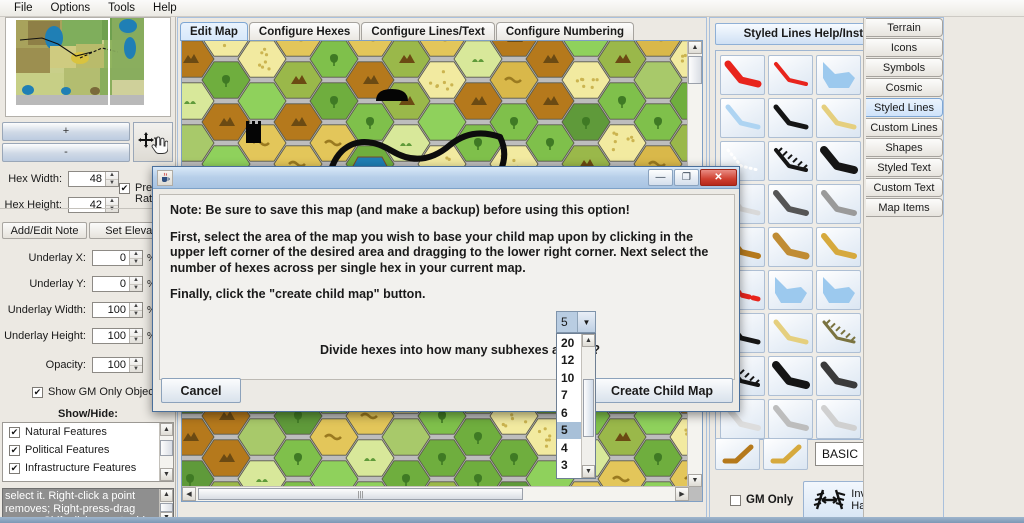  Describe the element at coordinates (66, 152) in the screenshot. I see `zoom-out-button: -` at that location.